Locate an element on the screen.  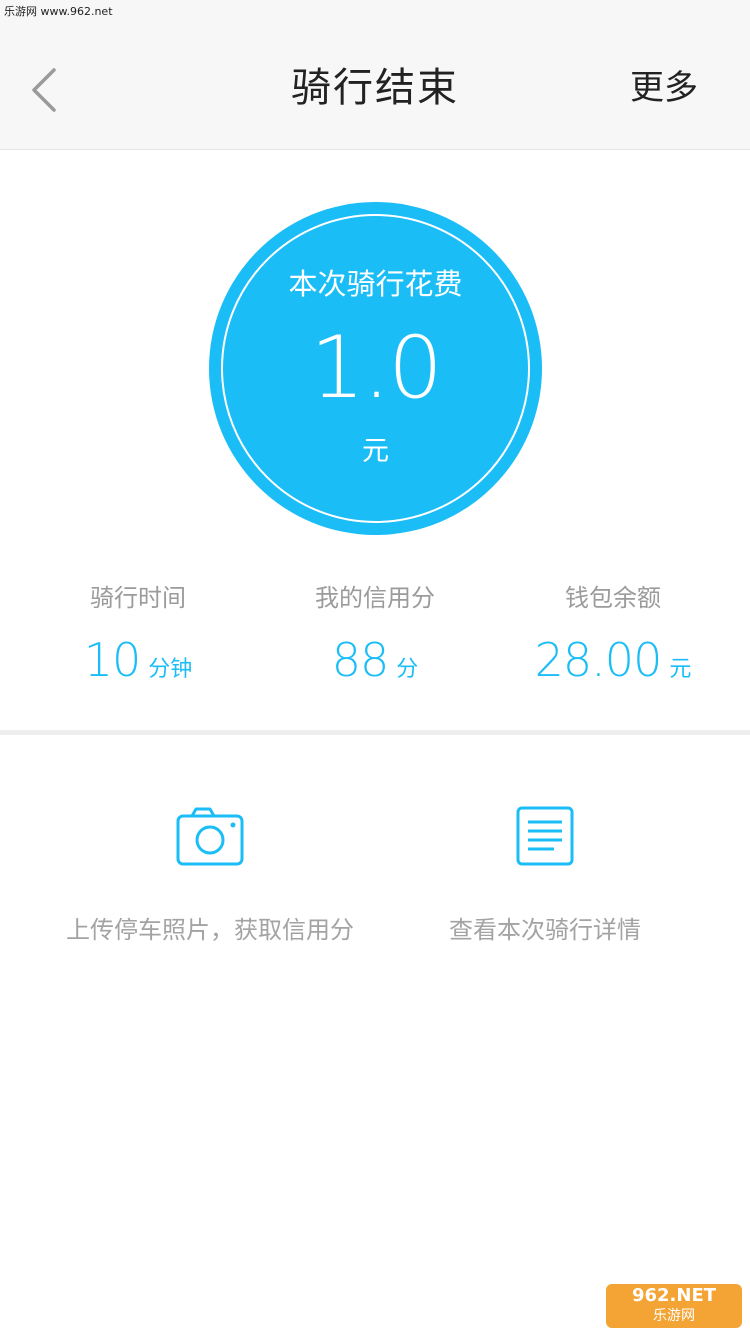
more-button: 更多 is located at coordinates (664, 88).